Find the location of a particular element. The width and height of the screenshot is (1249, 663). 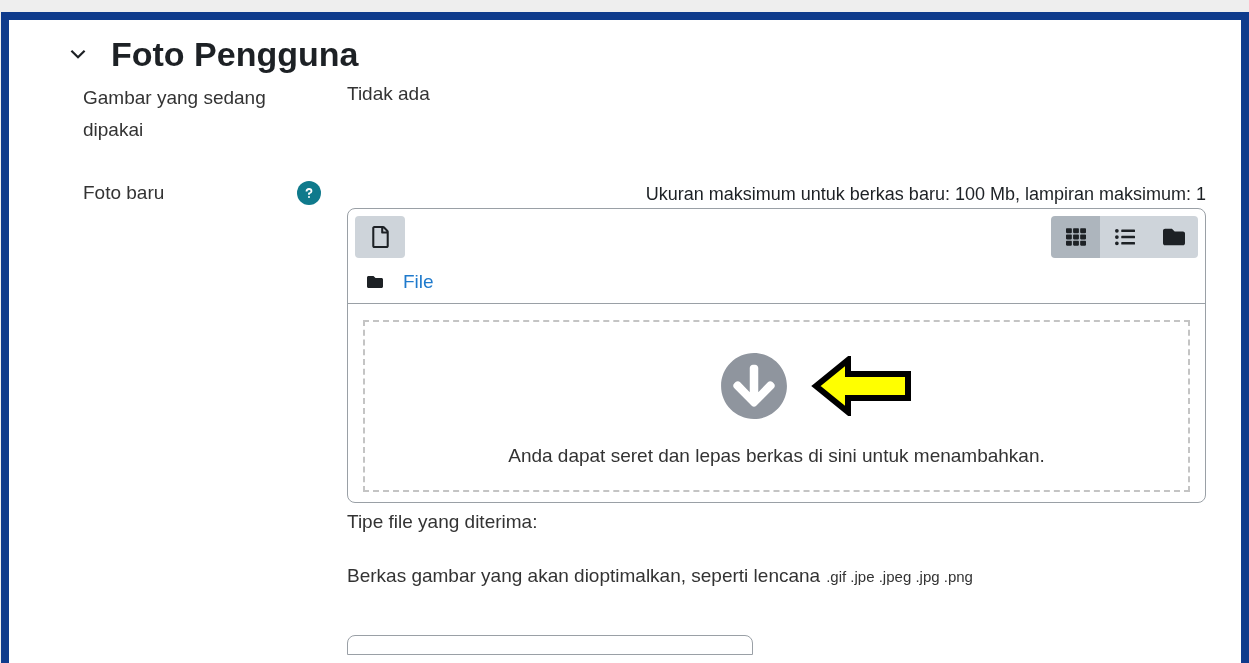

field-value: Tidak ada is located at coordinates (388, 94).